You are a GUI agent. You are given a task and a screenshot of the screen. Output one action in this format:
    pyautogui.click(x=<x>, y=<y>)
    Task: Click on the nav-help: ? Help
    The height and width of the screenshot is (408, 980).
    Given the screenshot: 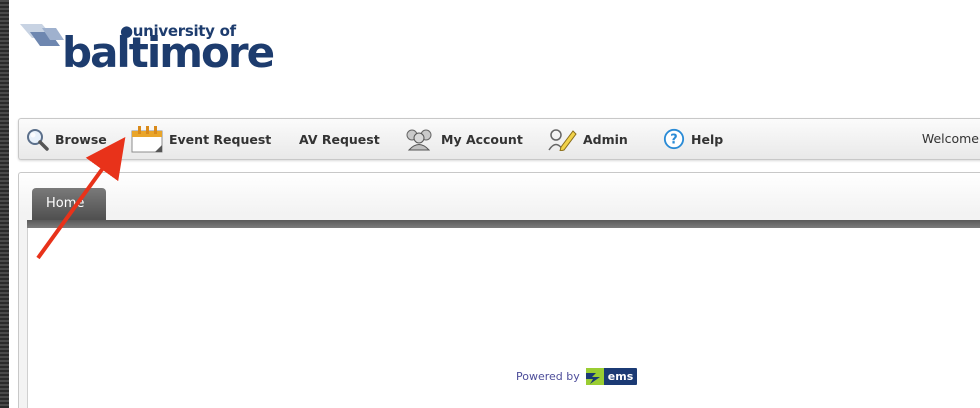 What is the action you would take?
    pyautogui.click(x=693, y=139)
    